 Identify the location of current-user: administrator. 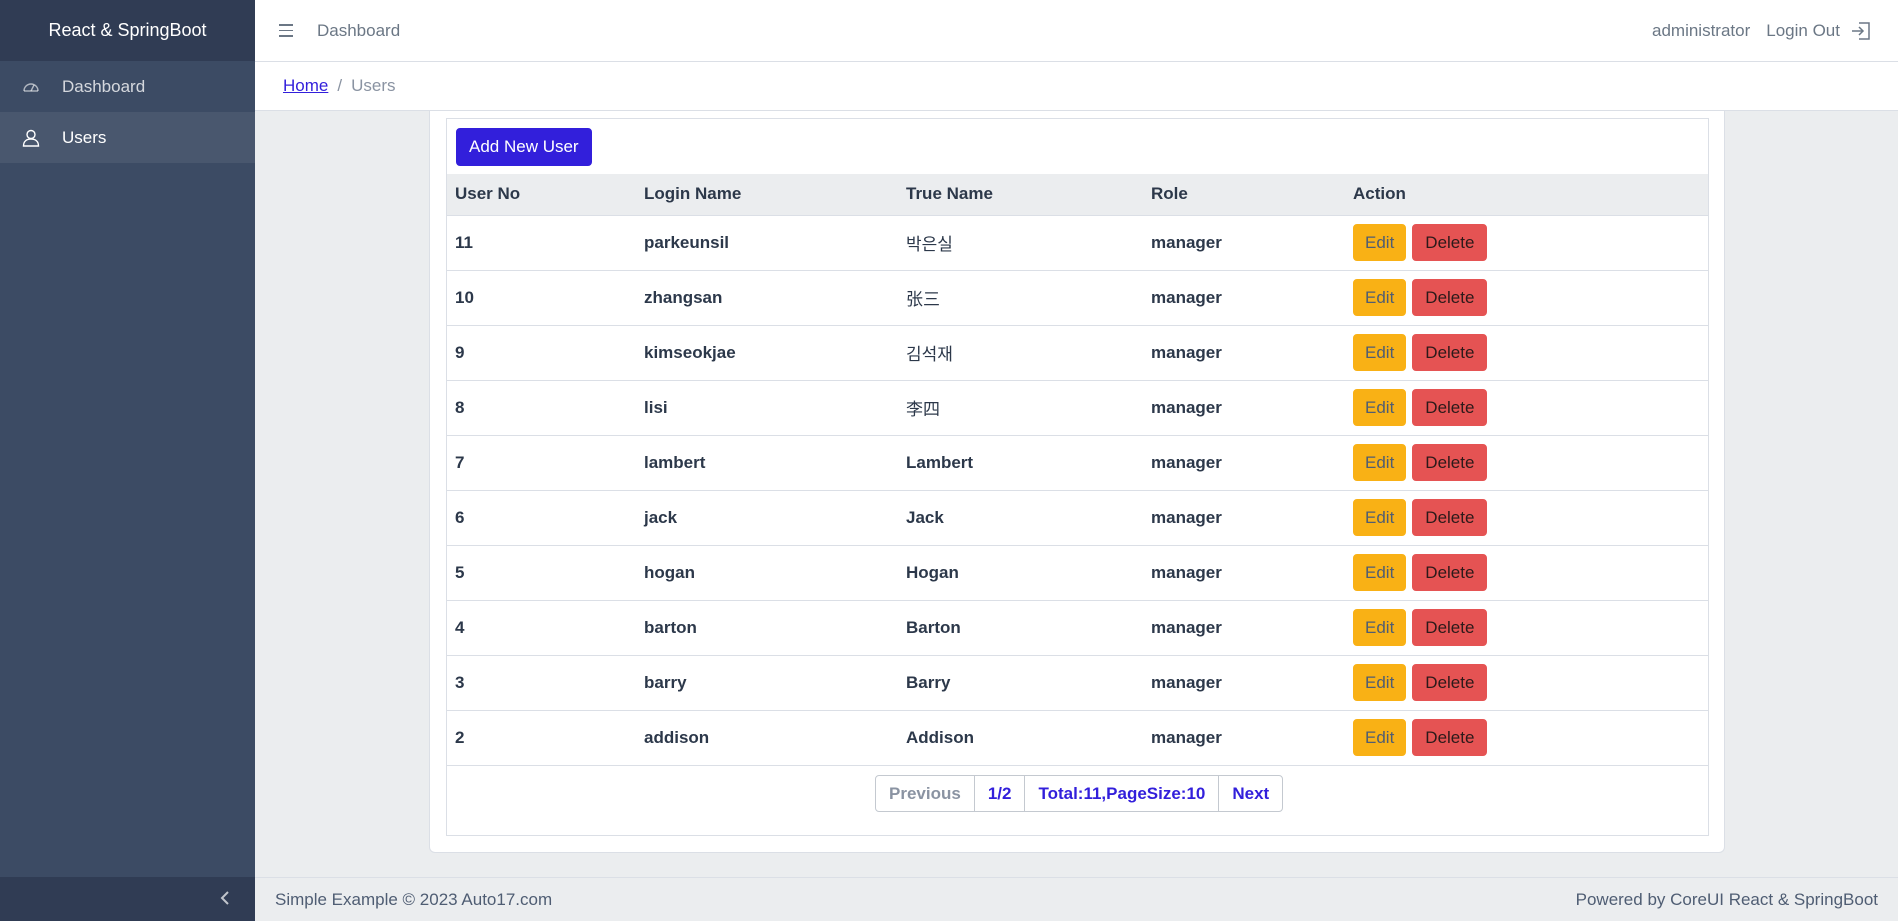
(1701, 30).